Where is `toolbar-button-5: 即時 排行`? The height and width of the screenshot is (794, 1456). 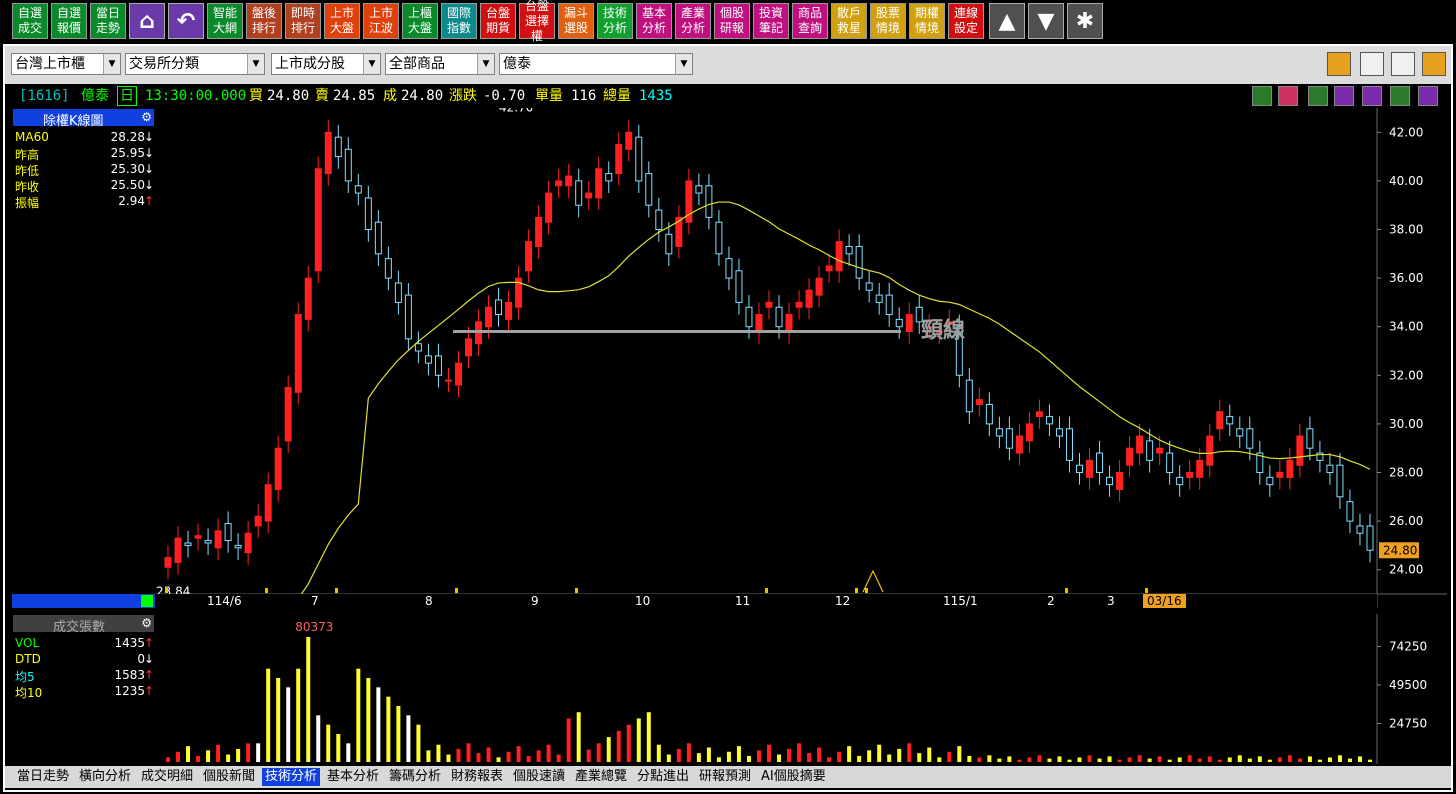
toolbar-button-5: 即時 排行 is located at coordinates (303, 21).